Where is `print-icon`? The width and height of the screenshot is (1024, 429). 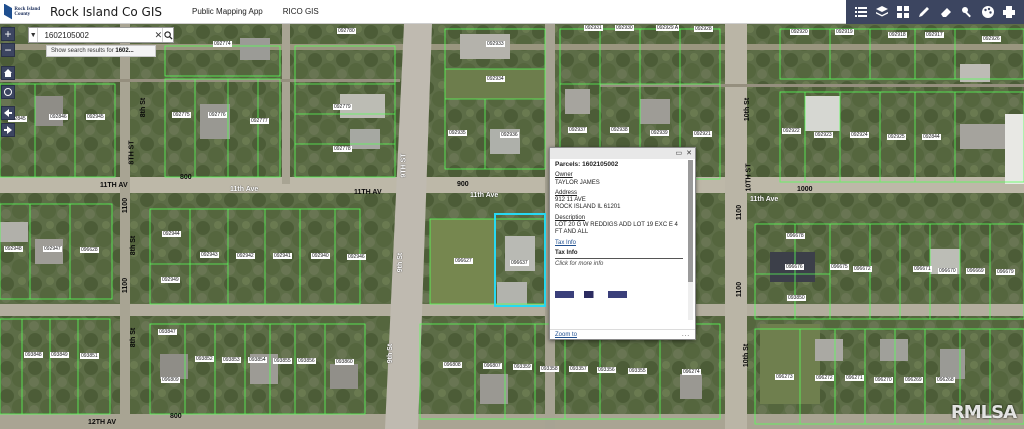
print-icon is located at coordinates (1009, 12).